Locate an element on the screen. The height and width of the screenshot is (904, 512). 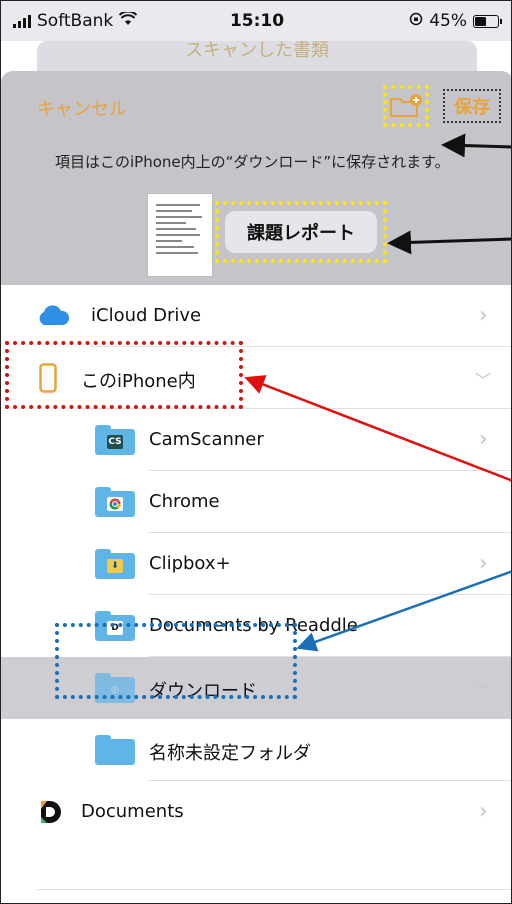
documents-app-icon is located at coordinates (50, 812).